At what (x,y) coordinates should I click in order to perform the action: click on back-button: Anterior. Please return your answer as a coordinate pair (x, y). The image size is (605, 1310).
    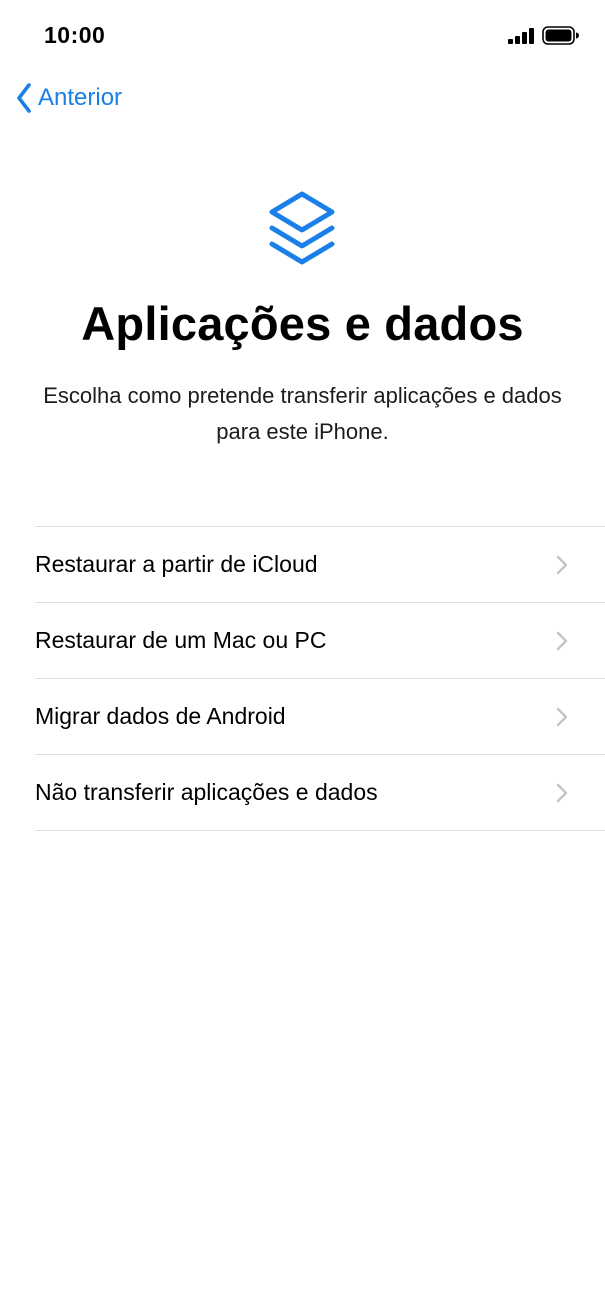
    Looking at the image, I should click on (69, 98).